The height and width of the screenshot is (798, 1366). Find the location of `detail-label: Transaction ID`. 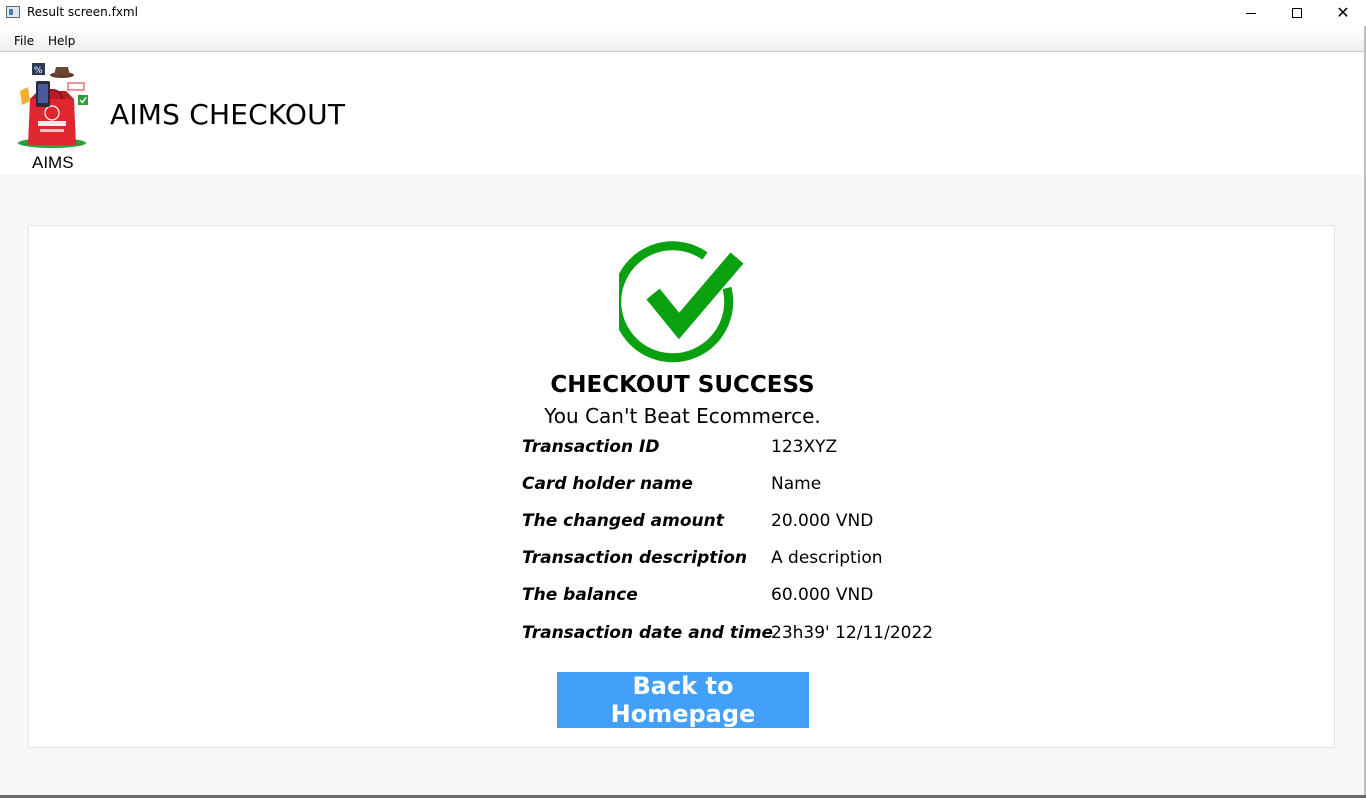

detail-label: Transaction ID is located at coordinates (591, 447).